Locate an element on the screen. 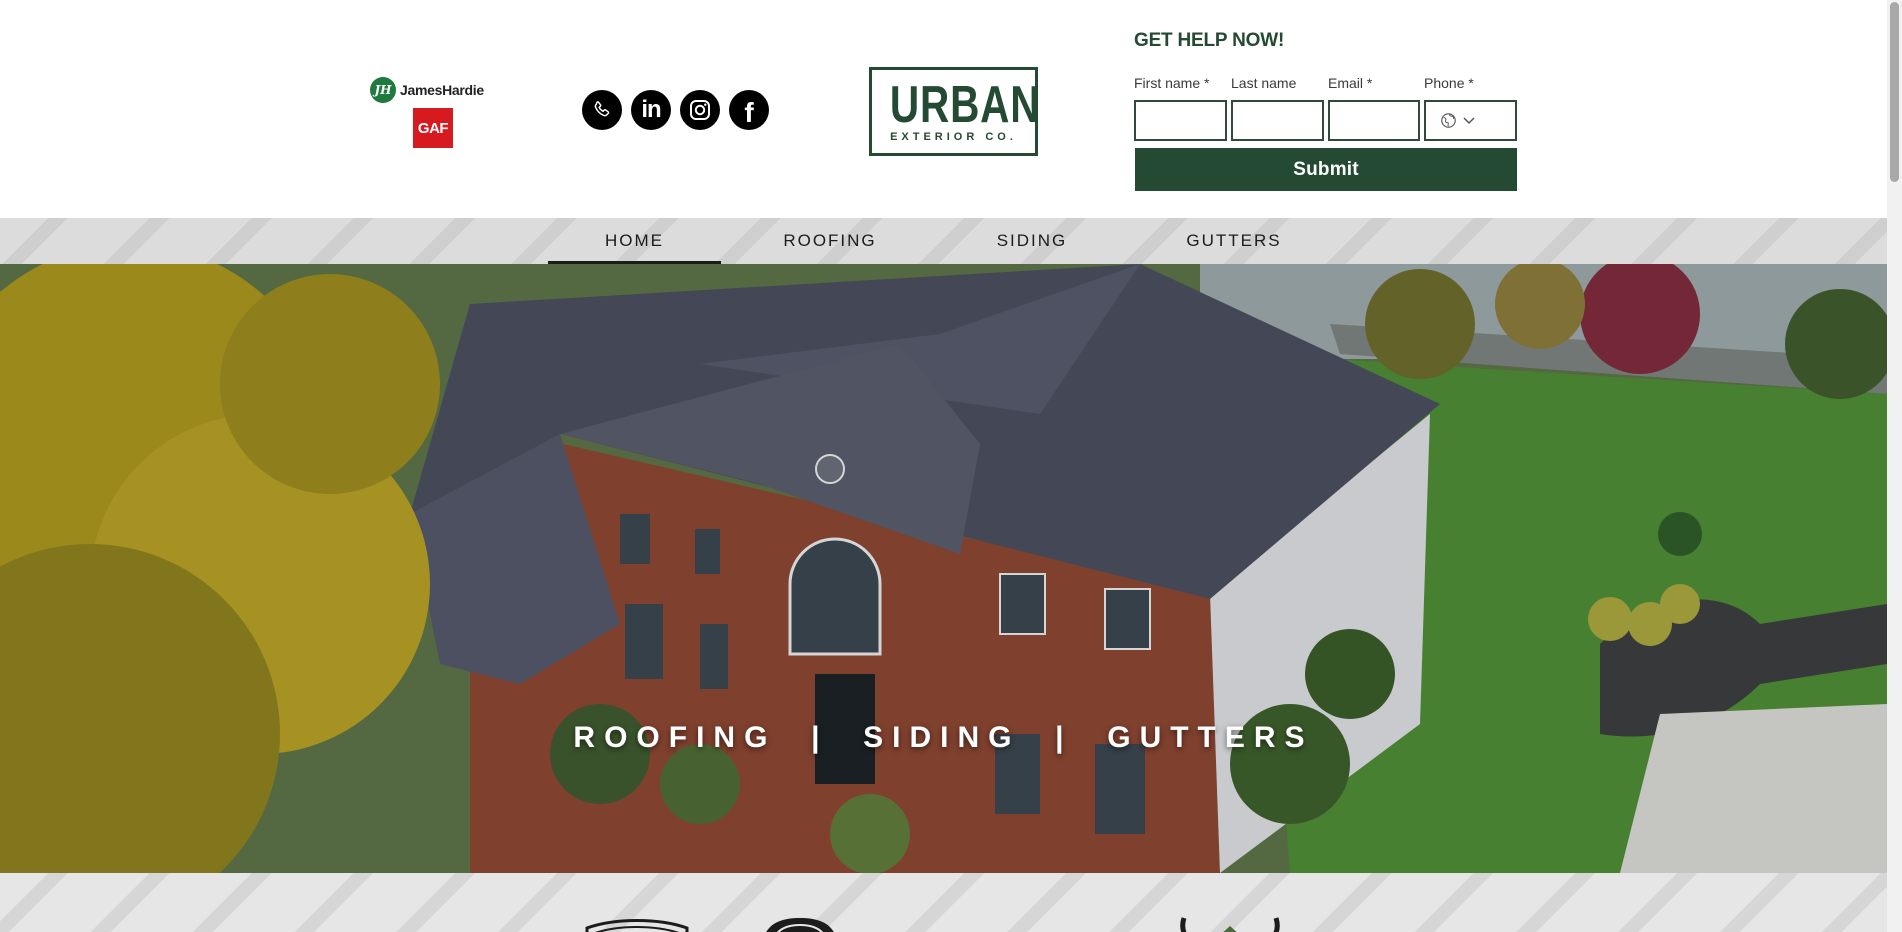 Image resolution: width=1902 pixels, height=932 pixels. gaf-logo: GAF is located at coordinates (433, 128).